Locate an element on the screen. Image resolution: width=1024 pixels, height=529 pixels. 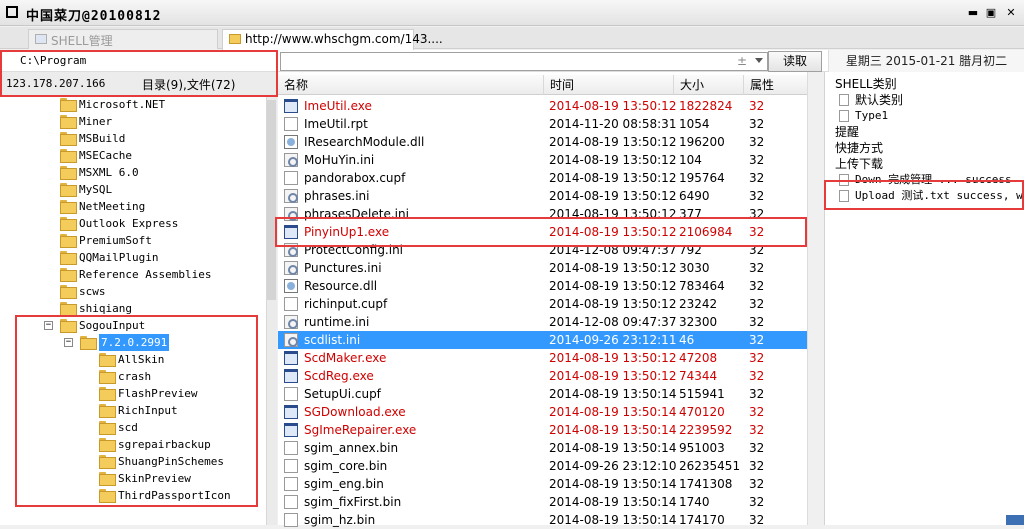
tree-item: MySQL is located at coordinates (133, 189).